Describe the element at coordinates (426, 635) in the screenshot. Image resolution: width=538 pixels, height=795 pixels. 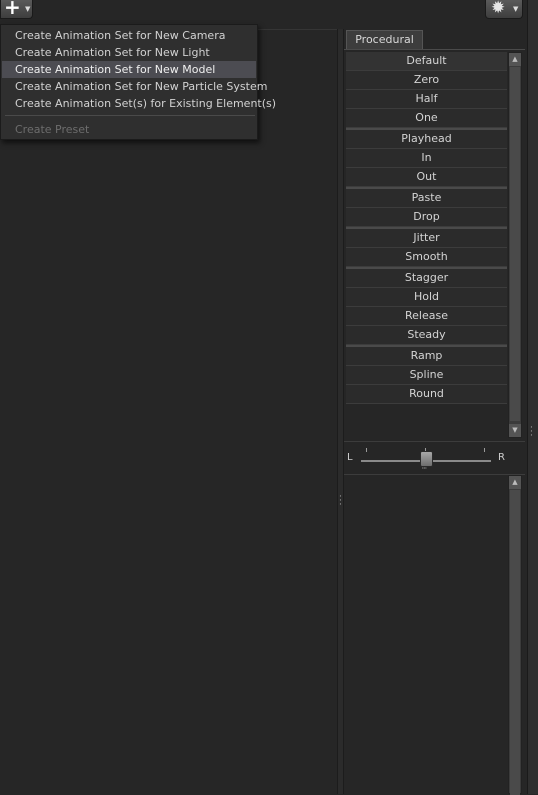
I see `lower-list-area` at that location.